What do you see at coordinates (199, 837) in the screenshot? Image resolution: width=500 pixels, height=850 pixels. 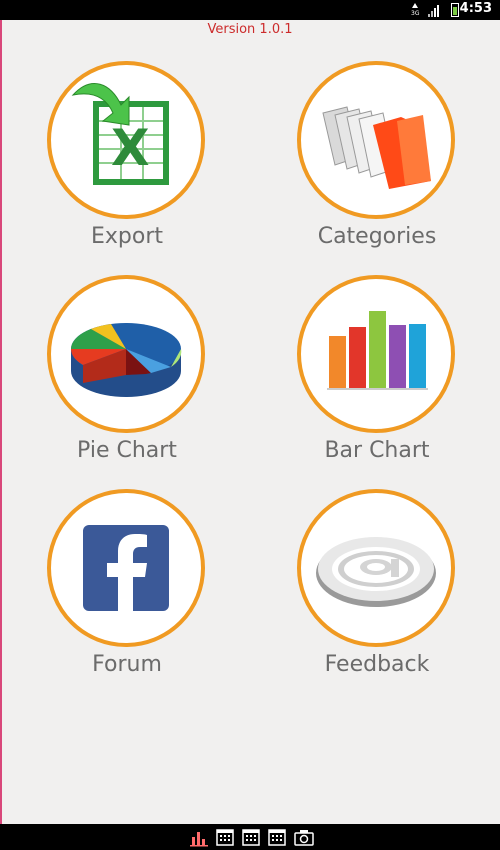 I see `bar-chart-tab-icon` at bounding box center [199, 837].